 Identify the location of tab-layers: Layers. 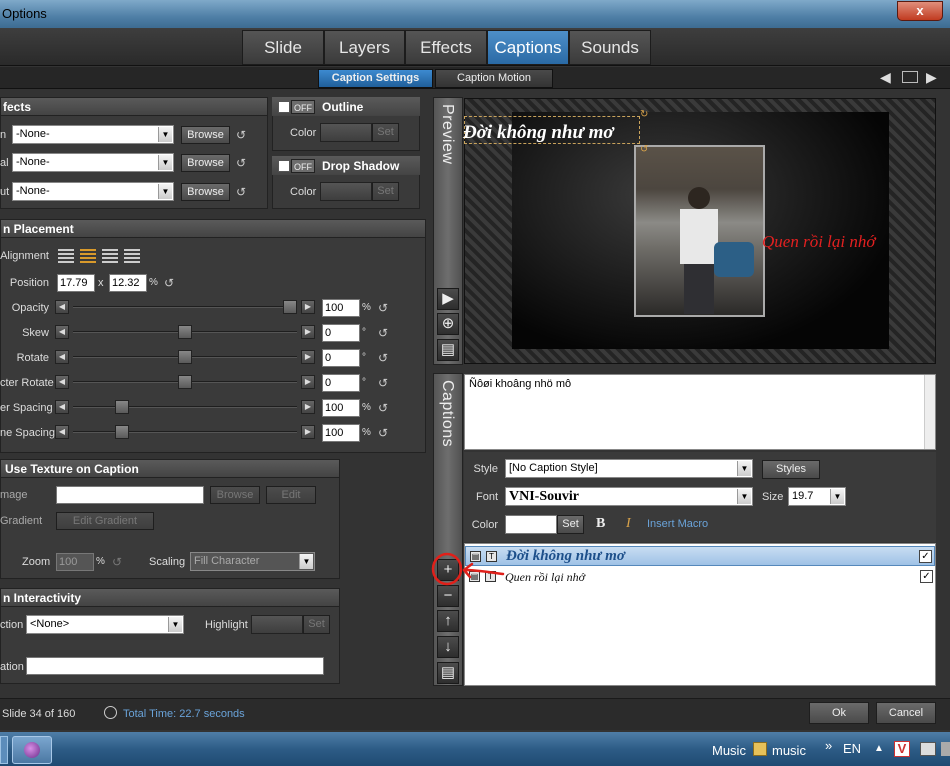
(364, 47).